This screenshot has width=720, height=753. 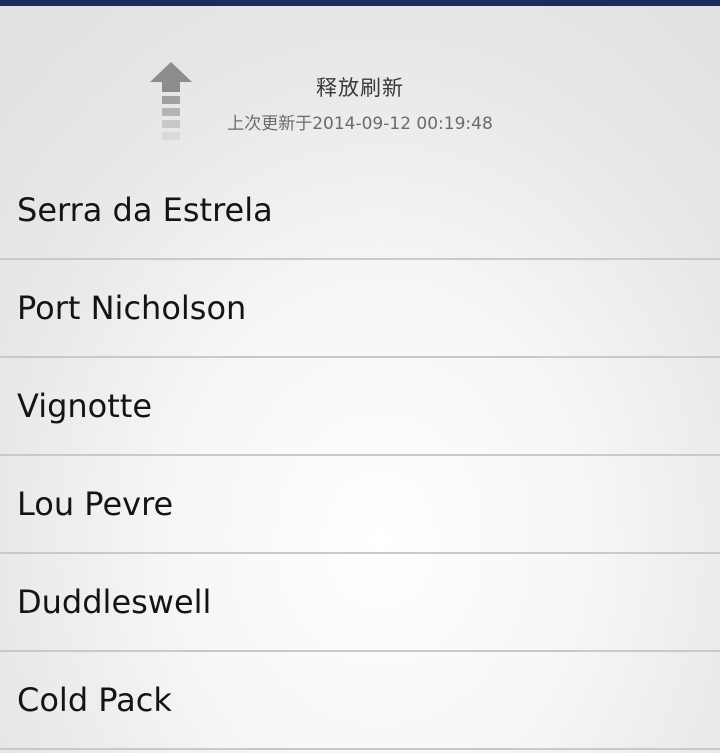 What do you see at coordinates (85, 406) in the screenshot?
I see `list-item-label: Vignotte` at bounding box center [85, 406].